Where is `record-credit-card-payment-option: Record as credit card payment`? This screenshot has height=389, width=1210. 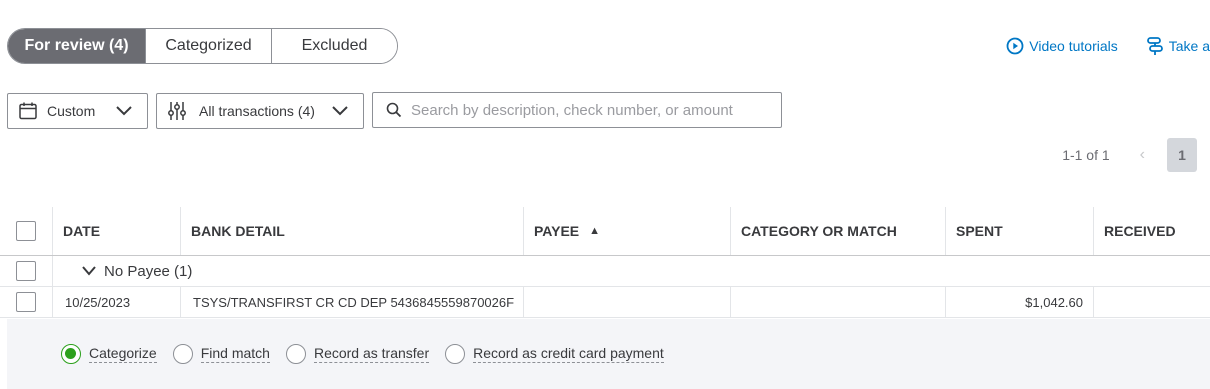 record-credit-card-payment-option: Record as credit card payment is located at coordinates (554, 354).